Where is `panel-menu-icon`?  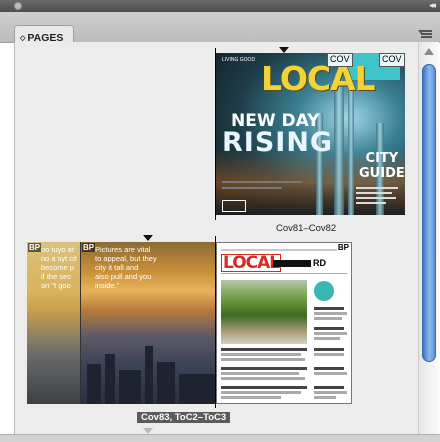 panel-menu-icon is located at coordinates (425, 35).